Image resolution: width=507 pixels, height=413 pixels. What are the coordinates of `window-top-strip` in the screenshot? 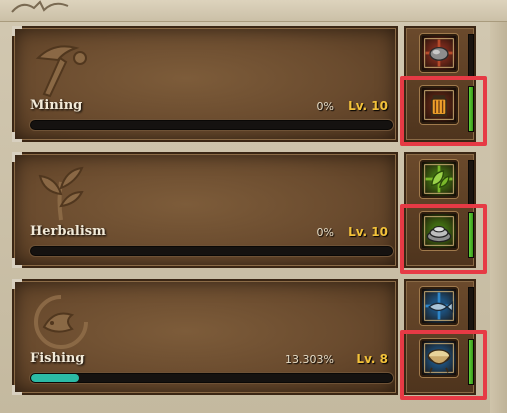 It's located at (253, 11).